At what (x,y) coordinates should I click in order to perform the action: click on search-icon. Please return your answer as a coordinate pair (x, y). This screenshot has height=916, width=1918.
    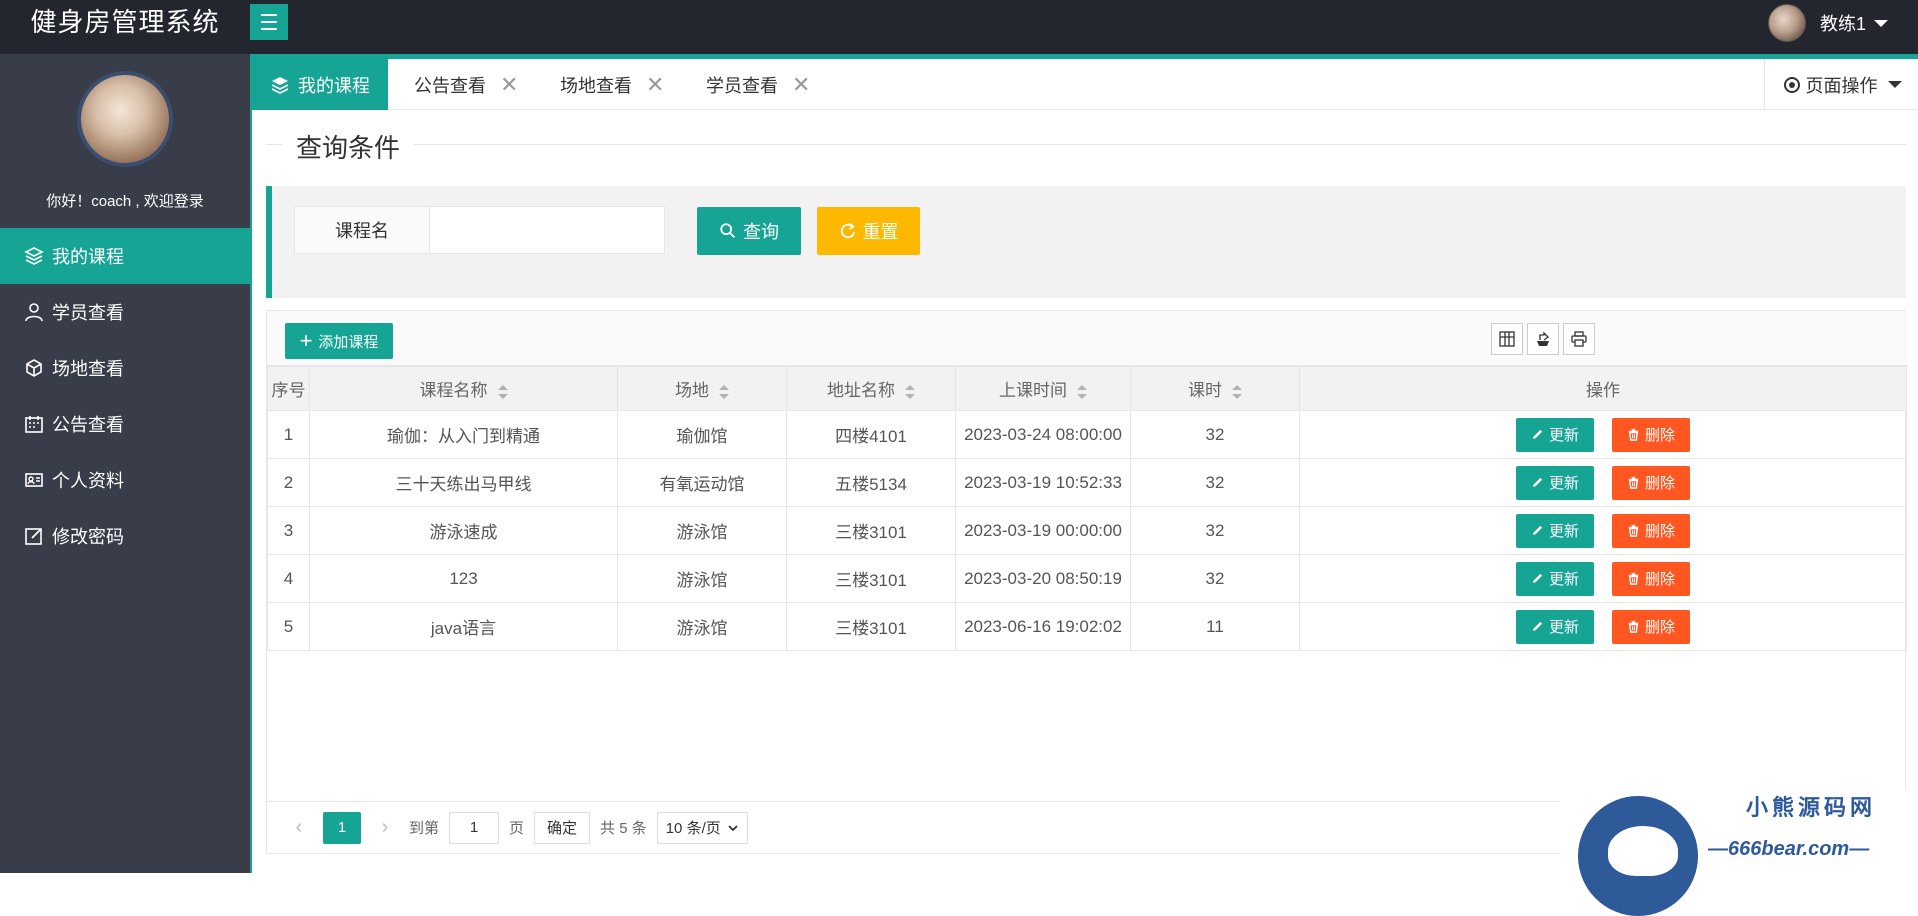
    Looking at the image, I should click on (727, 230).